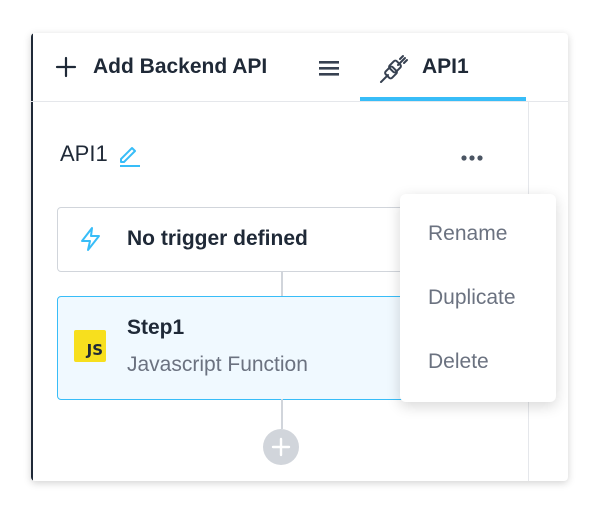 The width and height of the screenshot is (598, 512). Describe the element at coordinates (299, 67) in the screenshot. I see `tab-bar: Add Backend API API1` at that location.